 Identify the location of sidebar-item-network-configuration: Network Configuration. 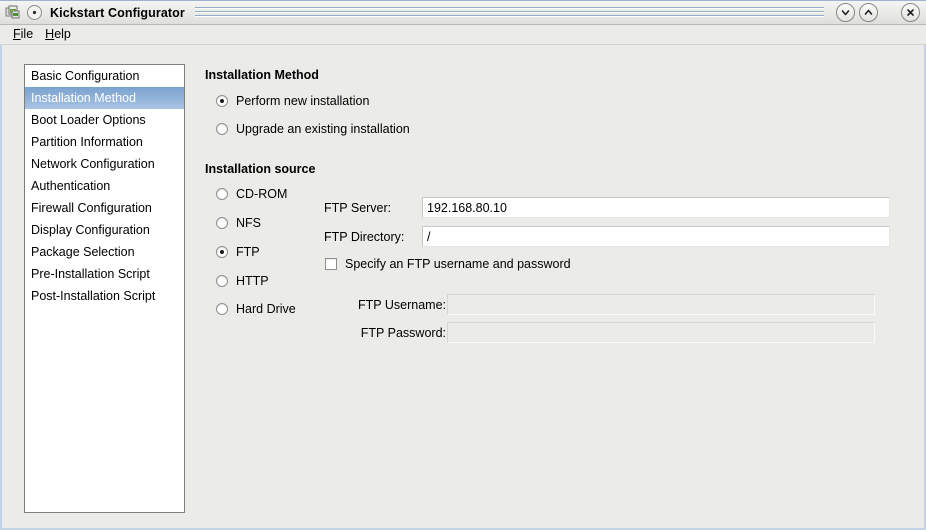
(104, 164).